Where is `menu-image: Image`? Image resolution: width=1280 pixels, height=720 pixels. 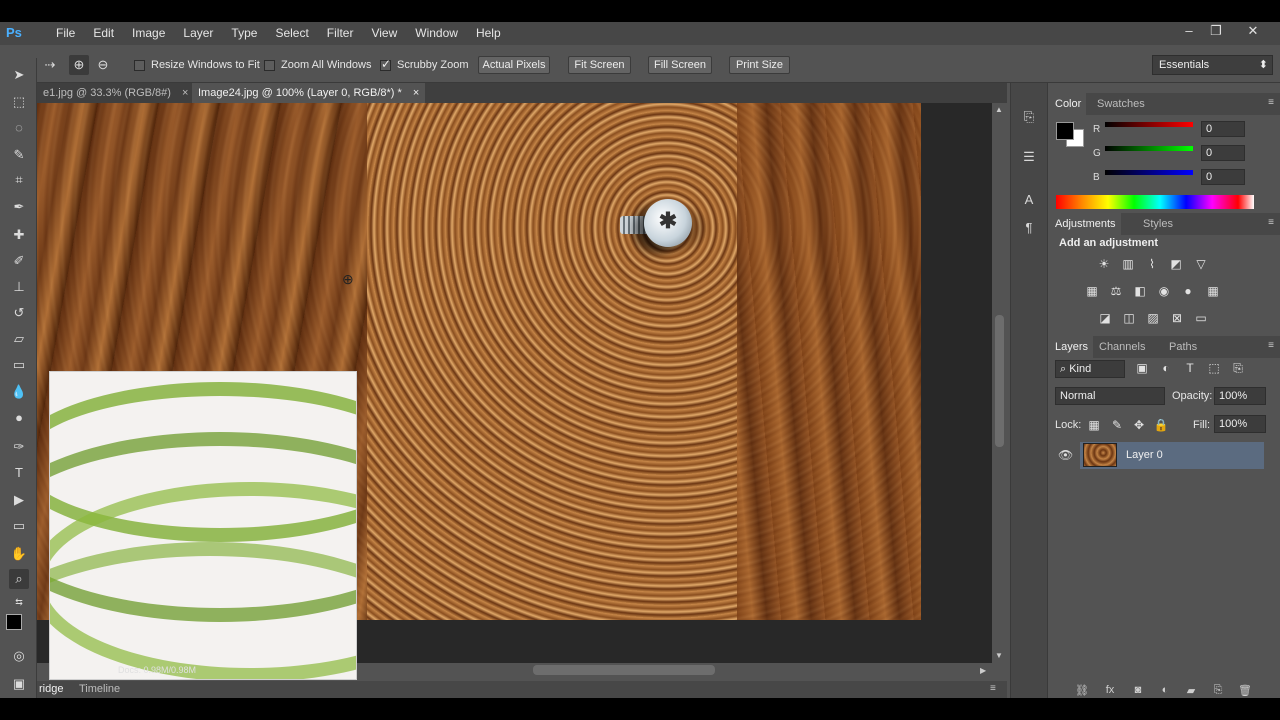 menu-image: Image is located at coordinates (148, 33).